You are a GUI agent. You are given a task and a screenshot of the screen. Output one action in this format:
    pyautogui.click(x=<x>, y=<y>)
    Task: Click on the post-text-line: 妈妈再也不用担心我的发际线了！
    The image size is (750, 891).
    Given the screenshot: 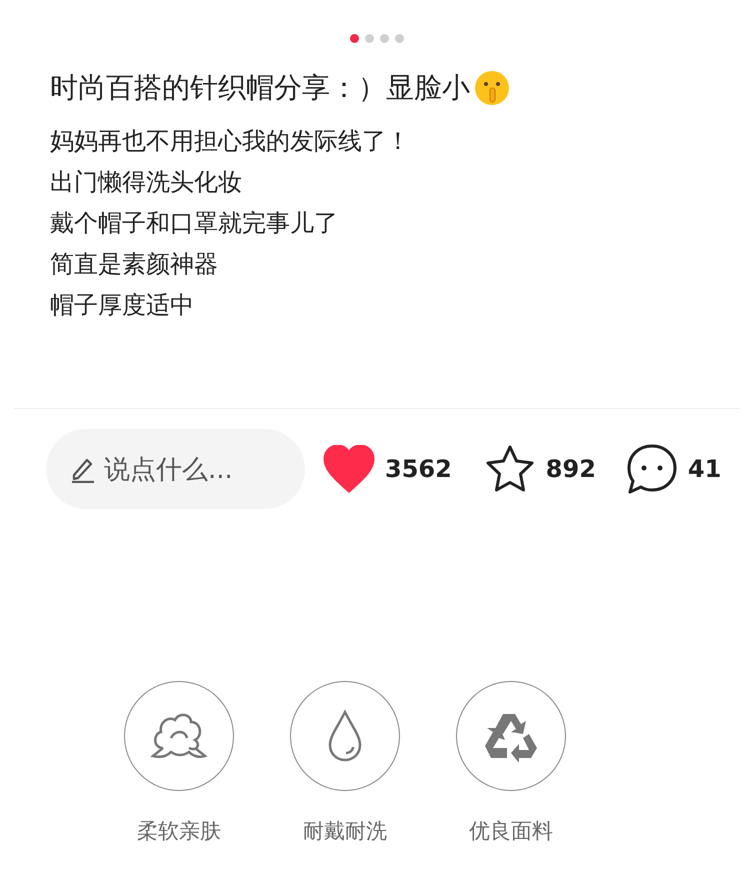 What is the action you would take?
    pyautogui.click(x=230, y=141)
    